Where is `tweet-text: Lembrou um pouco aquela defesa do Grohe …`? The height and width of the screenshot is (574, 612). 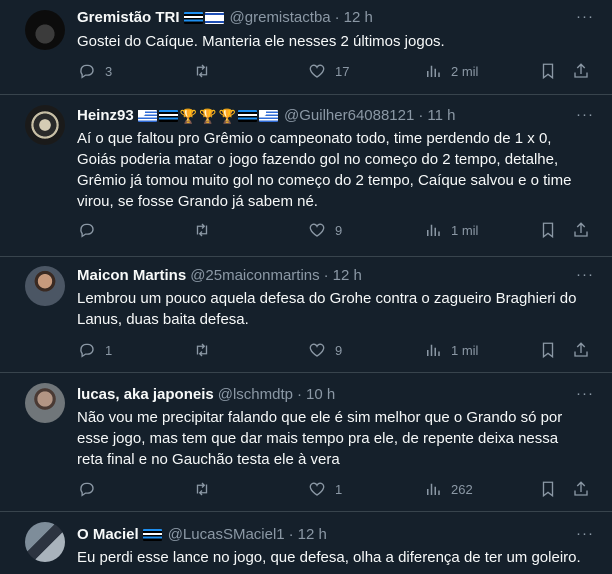 tweet-text: Lembrou um pouco aquela defesa do Grohe … is located at coordinates (327, 309).